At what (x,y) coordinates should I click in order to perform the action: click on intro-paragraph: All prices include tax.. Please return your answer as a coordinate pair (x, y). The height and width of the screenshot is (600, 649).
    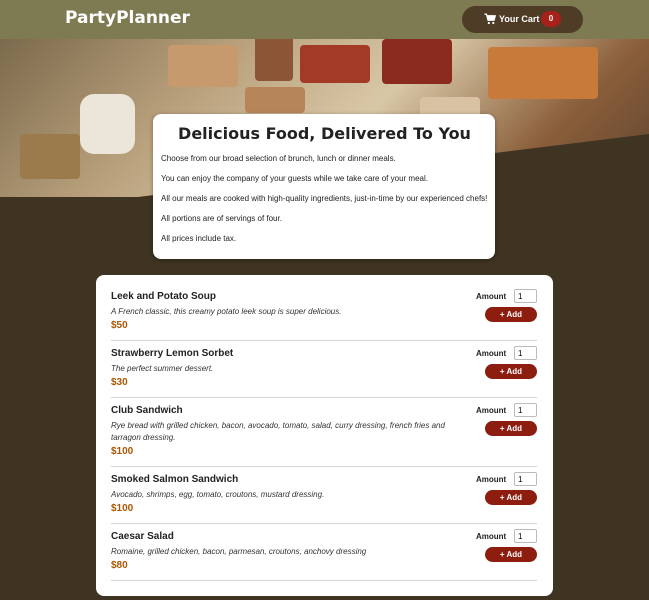
    Looking at the image, I should click on (199, 238).